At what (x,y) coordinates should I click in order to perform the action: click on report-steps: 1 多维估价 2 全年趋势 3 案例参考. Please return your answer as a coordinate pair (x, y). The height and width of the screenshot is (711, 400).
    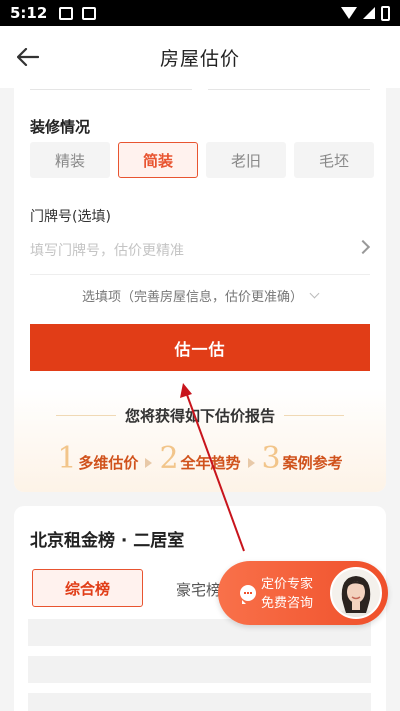
    Looking at the image, I should click on (200, 459).